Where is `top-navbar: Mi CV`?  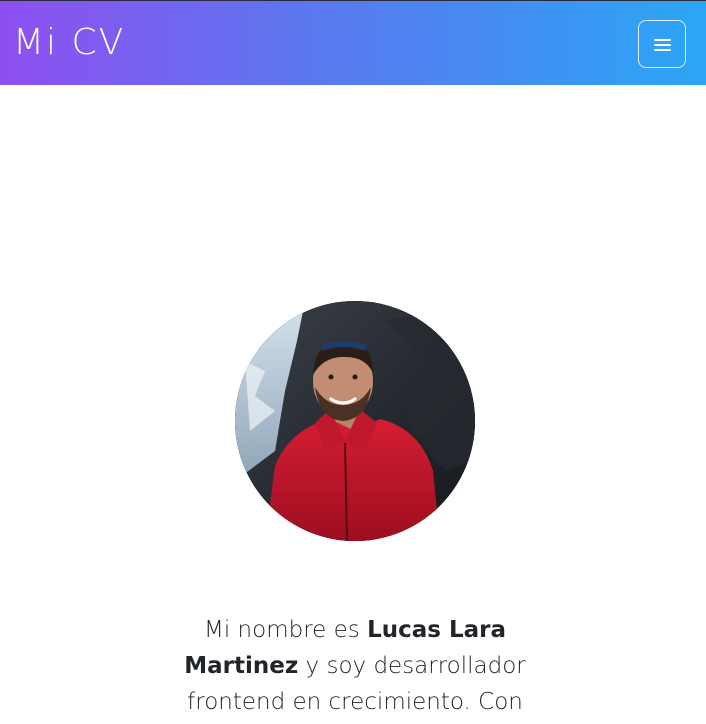
top-navbar: Mi CV is located at coordinates (353, 42).